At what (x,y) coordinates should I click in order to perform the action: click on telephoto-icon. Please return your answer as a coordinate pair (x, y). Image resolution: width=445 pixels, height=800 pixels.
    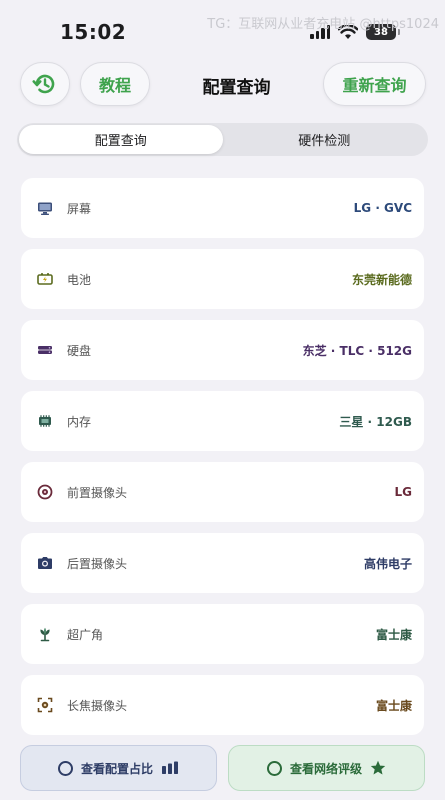
    Looking at the image, I should click on (45, 705).